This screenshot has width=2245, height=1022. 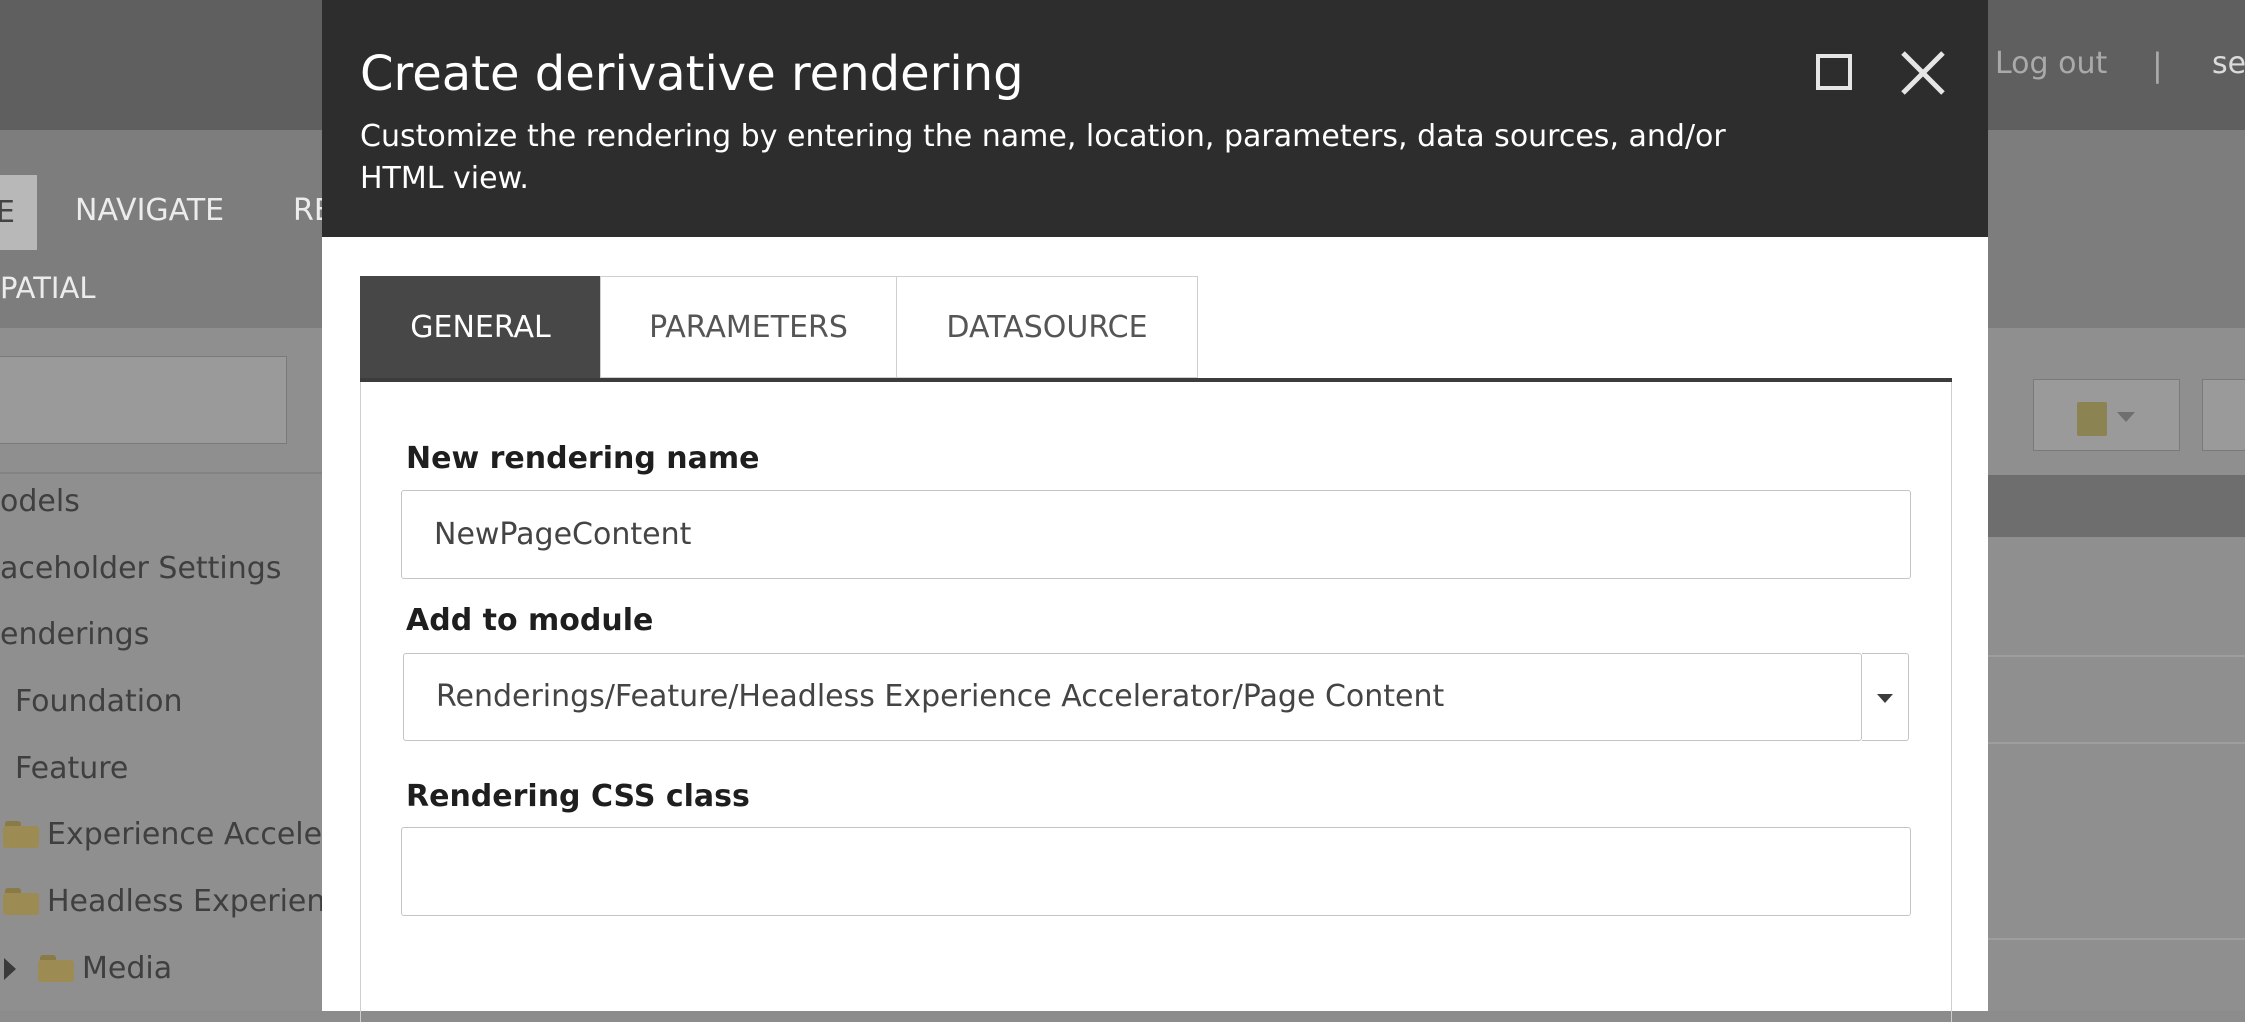 I want to click on css-class-label: Rendering CSS class, so click(x=578, y=796).